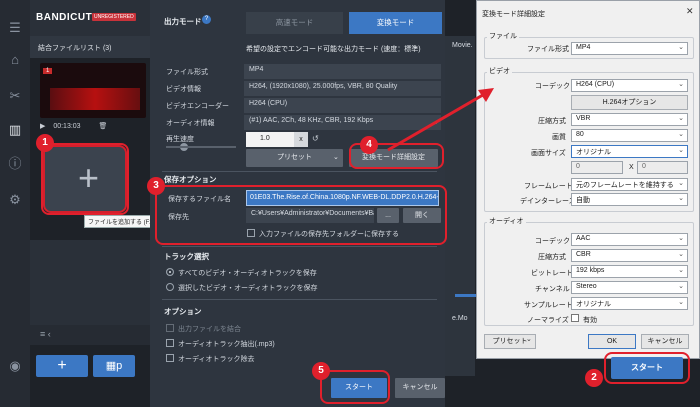 Image resolution: width=700 pixels, height=407 pixels. What do you see at coordinates (629, 199) in the screenshot?
I see `deinterlace-select: 自動 ⌄` at bounding box center [629, 199].